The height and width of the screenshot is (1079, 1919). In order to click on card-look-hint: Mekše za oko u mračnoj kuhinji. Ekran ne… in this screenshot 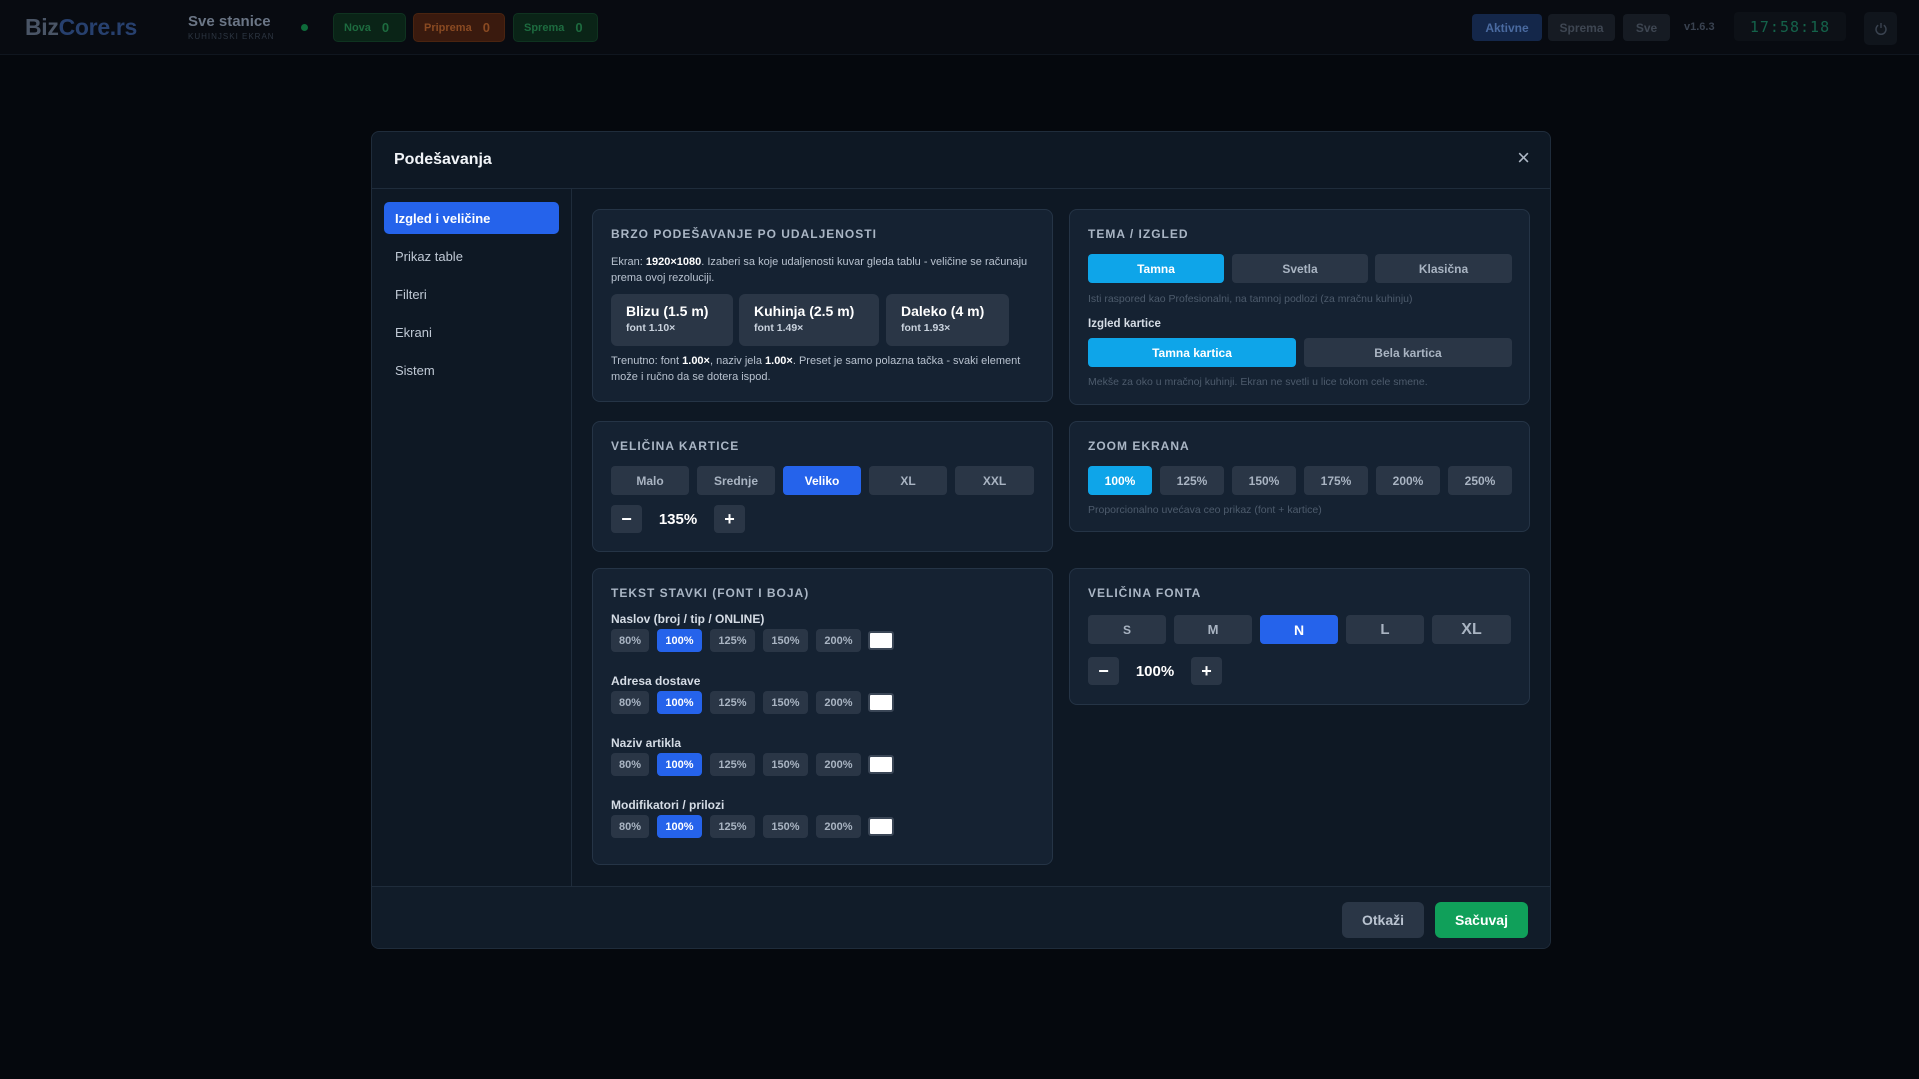, I will do `click(1258, 382)`.